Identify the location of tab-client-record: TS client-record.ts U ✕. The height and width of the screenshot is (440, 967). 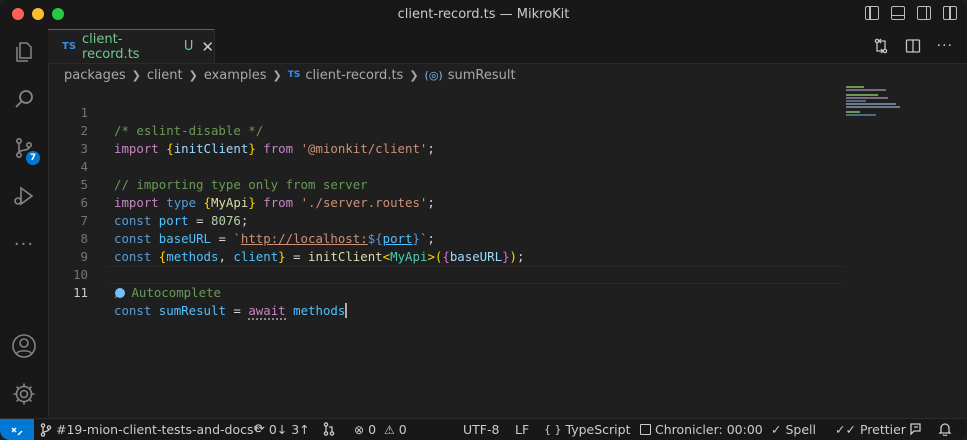
(131, 46).